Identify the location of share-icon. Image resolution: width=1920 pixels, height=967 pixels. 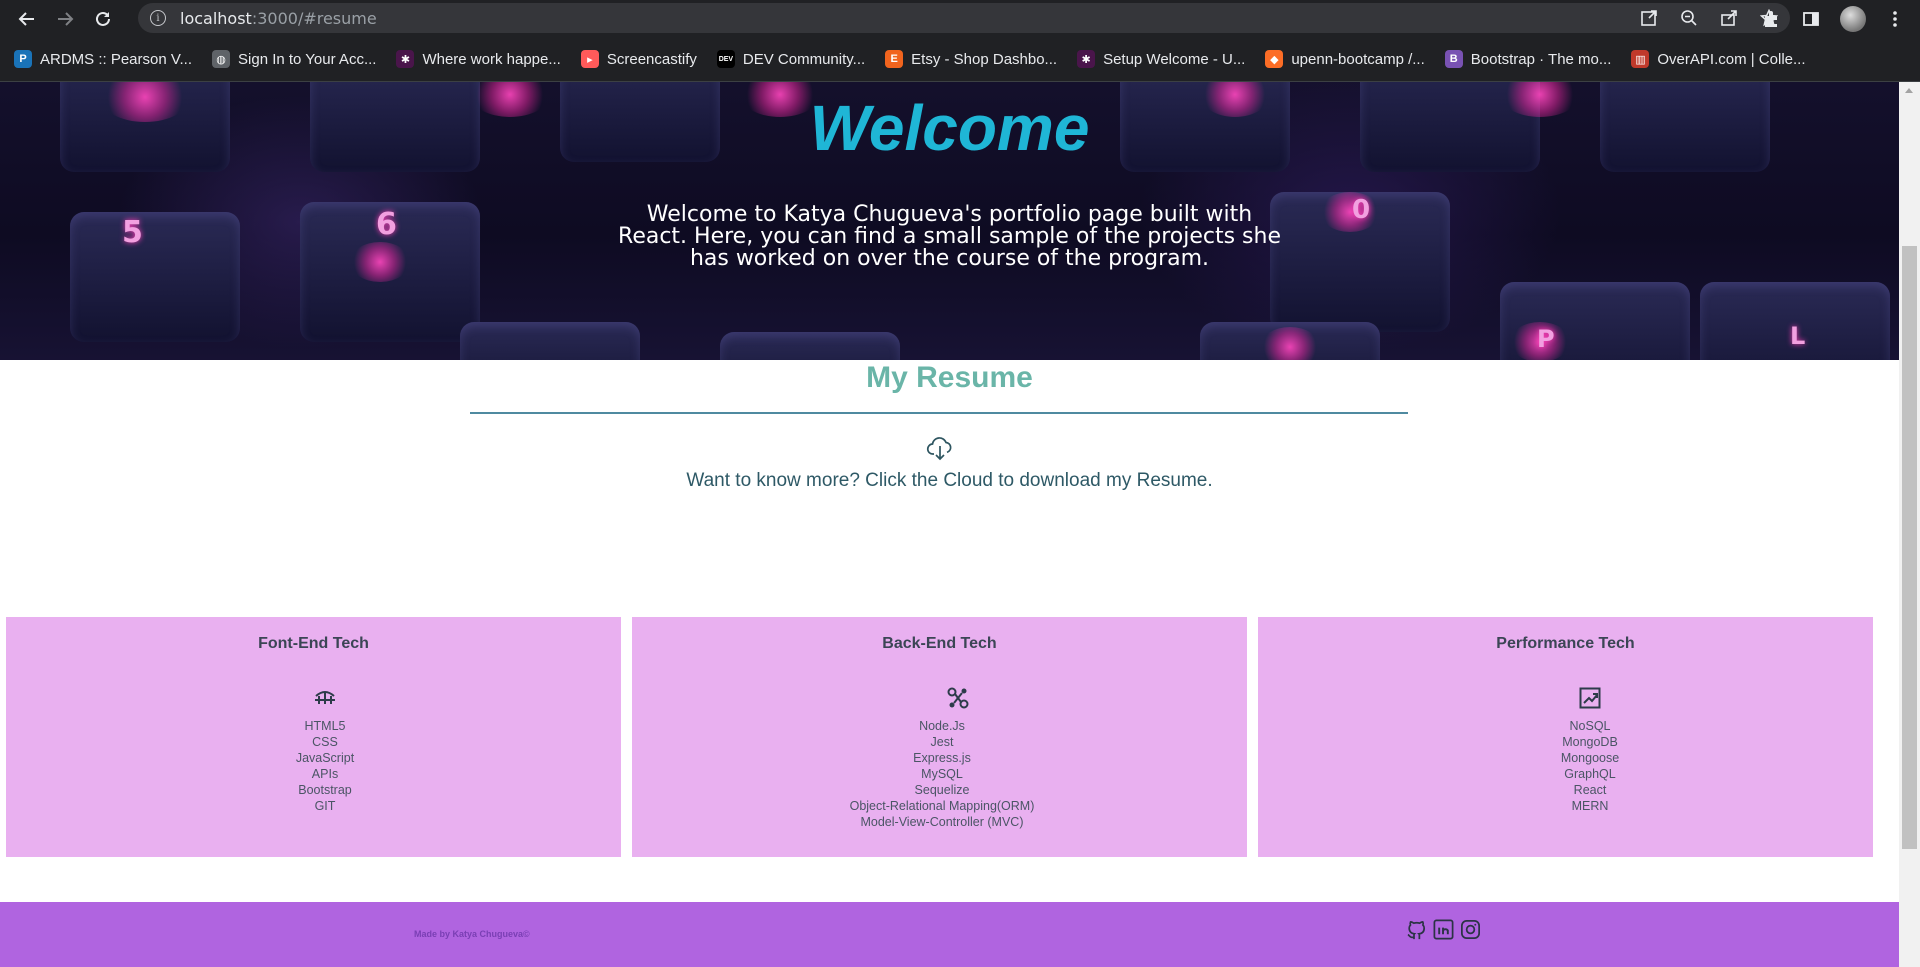
(1729, 18).